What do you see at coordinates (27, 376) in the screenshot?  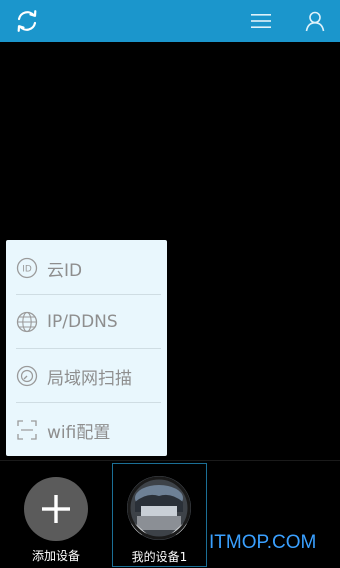 I see `lan-scan-icon` at bounding box center [27, 376].